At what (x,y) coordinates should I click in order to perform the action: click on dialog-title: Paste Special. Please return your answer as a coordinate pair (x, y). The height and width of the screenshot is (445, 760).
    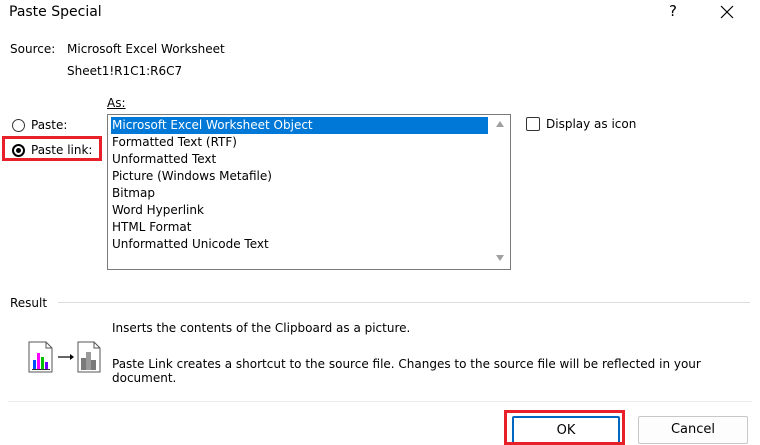
    Looking at the image, I should click on (55, 12).